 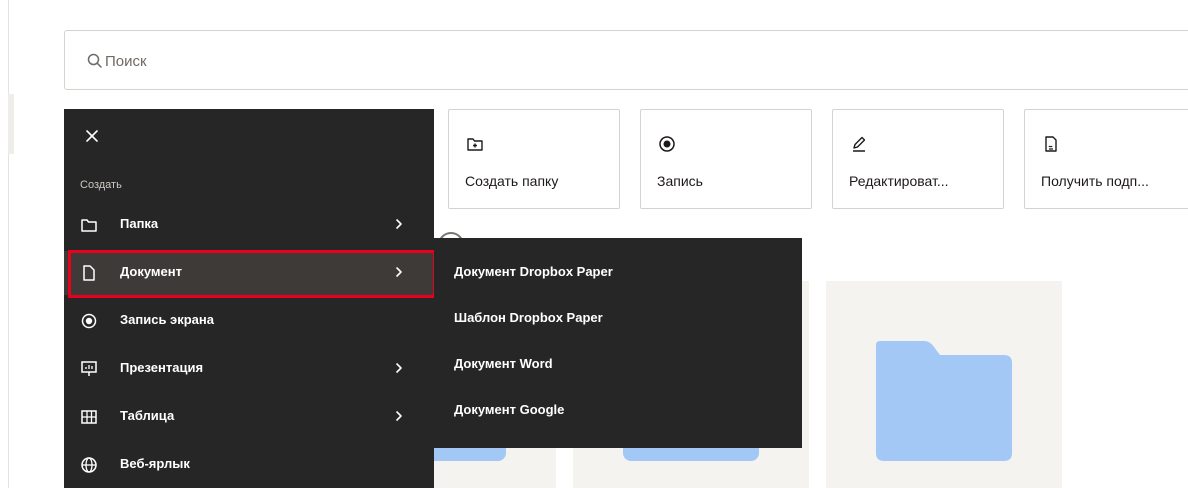 What do you see at coordinates (89, 417) in the screenshot?
I see `table-icon` at bounding box center [89, 417].